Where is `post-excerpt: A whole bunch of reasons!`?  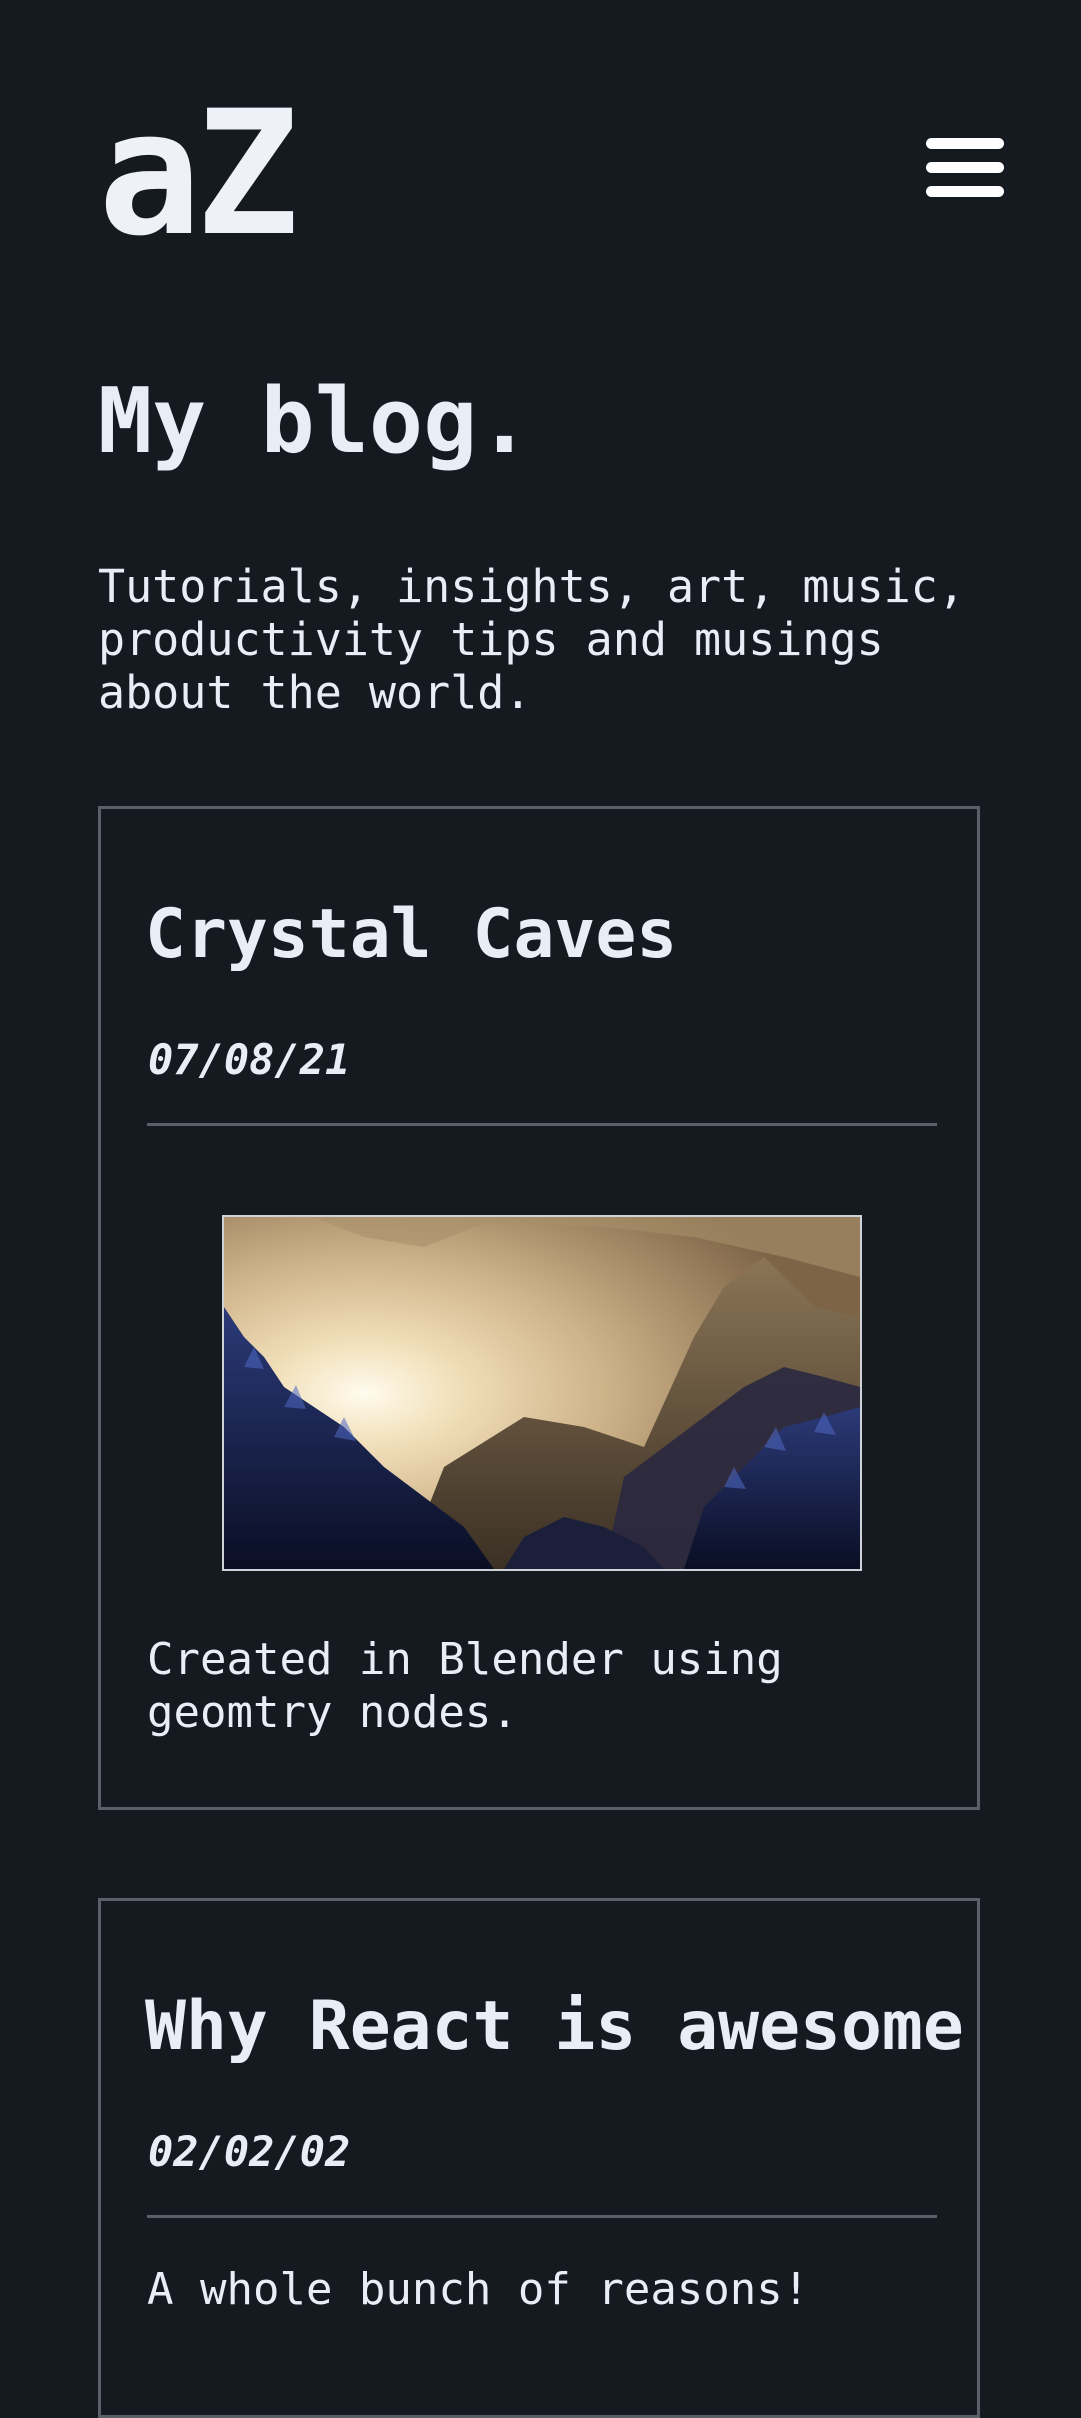
post-excerpt: A whole bunch of reasons! is located at coordinates (478, 2289).